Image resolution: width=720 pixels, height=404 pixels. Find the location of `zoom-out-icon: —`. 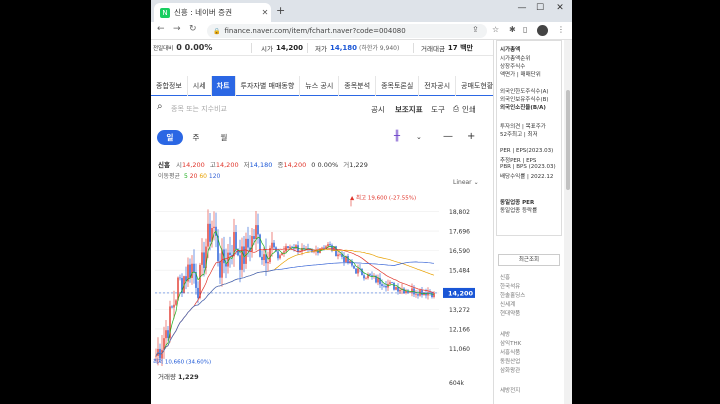

zoom-out-icon: — is located at coordinates (448, 136).